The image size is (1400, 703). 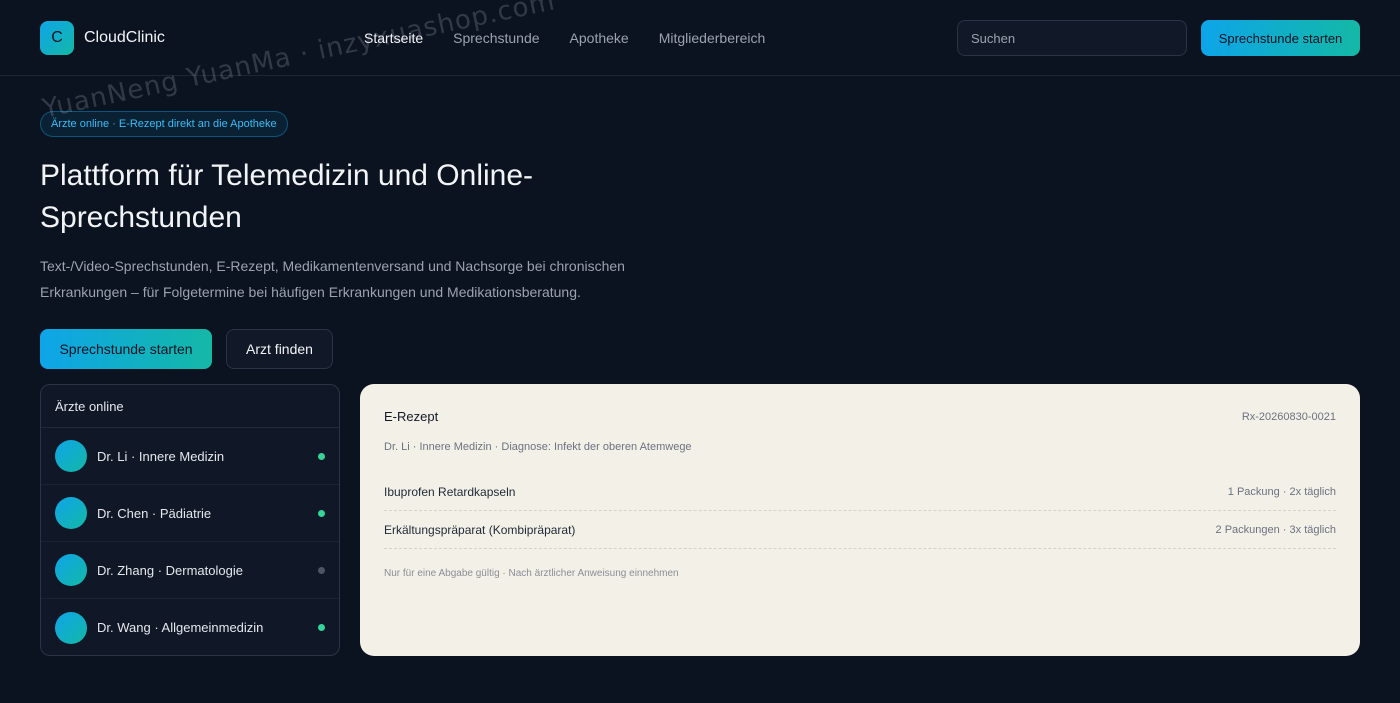 I want to click on medication-name: Erkältungspräparat (Kombipräparat), so click(x=480, y=529).